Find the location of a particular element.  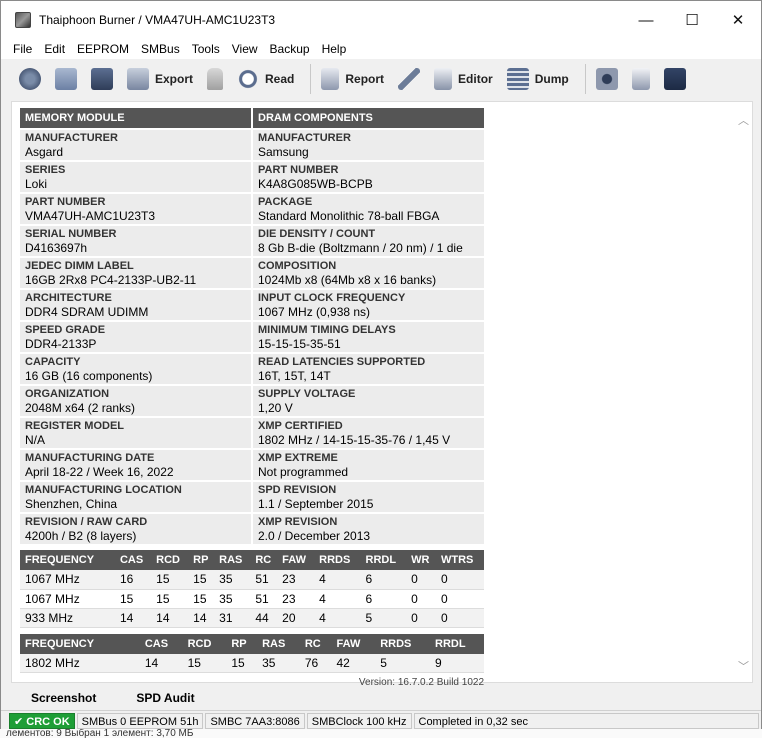

lock-icon is located at coordinates (215, 79).